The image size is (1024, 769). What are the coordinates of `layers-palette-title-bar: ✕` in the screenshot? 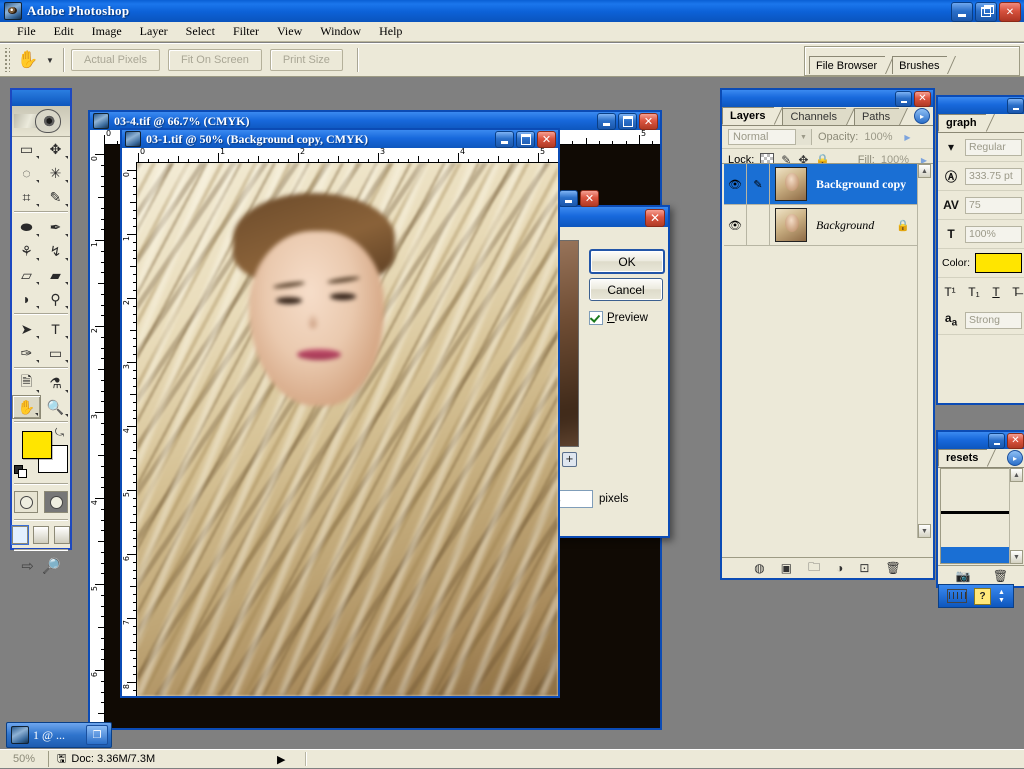 It's located at (827, 98).